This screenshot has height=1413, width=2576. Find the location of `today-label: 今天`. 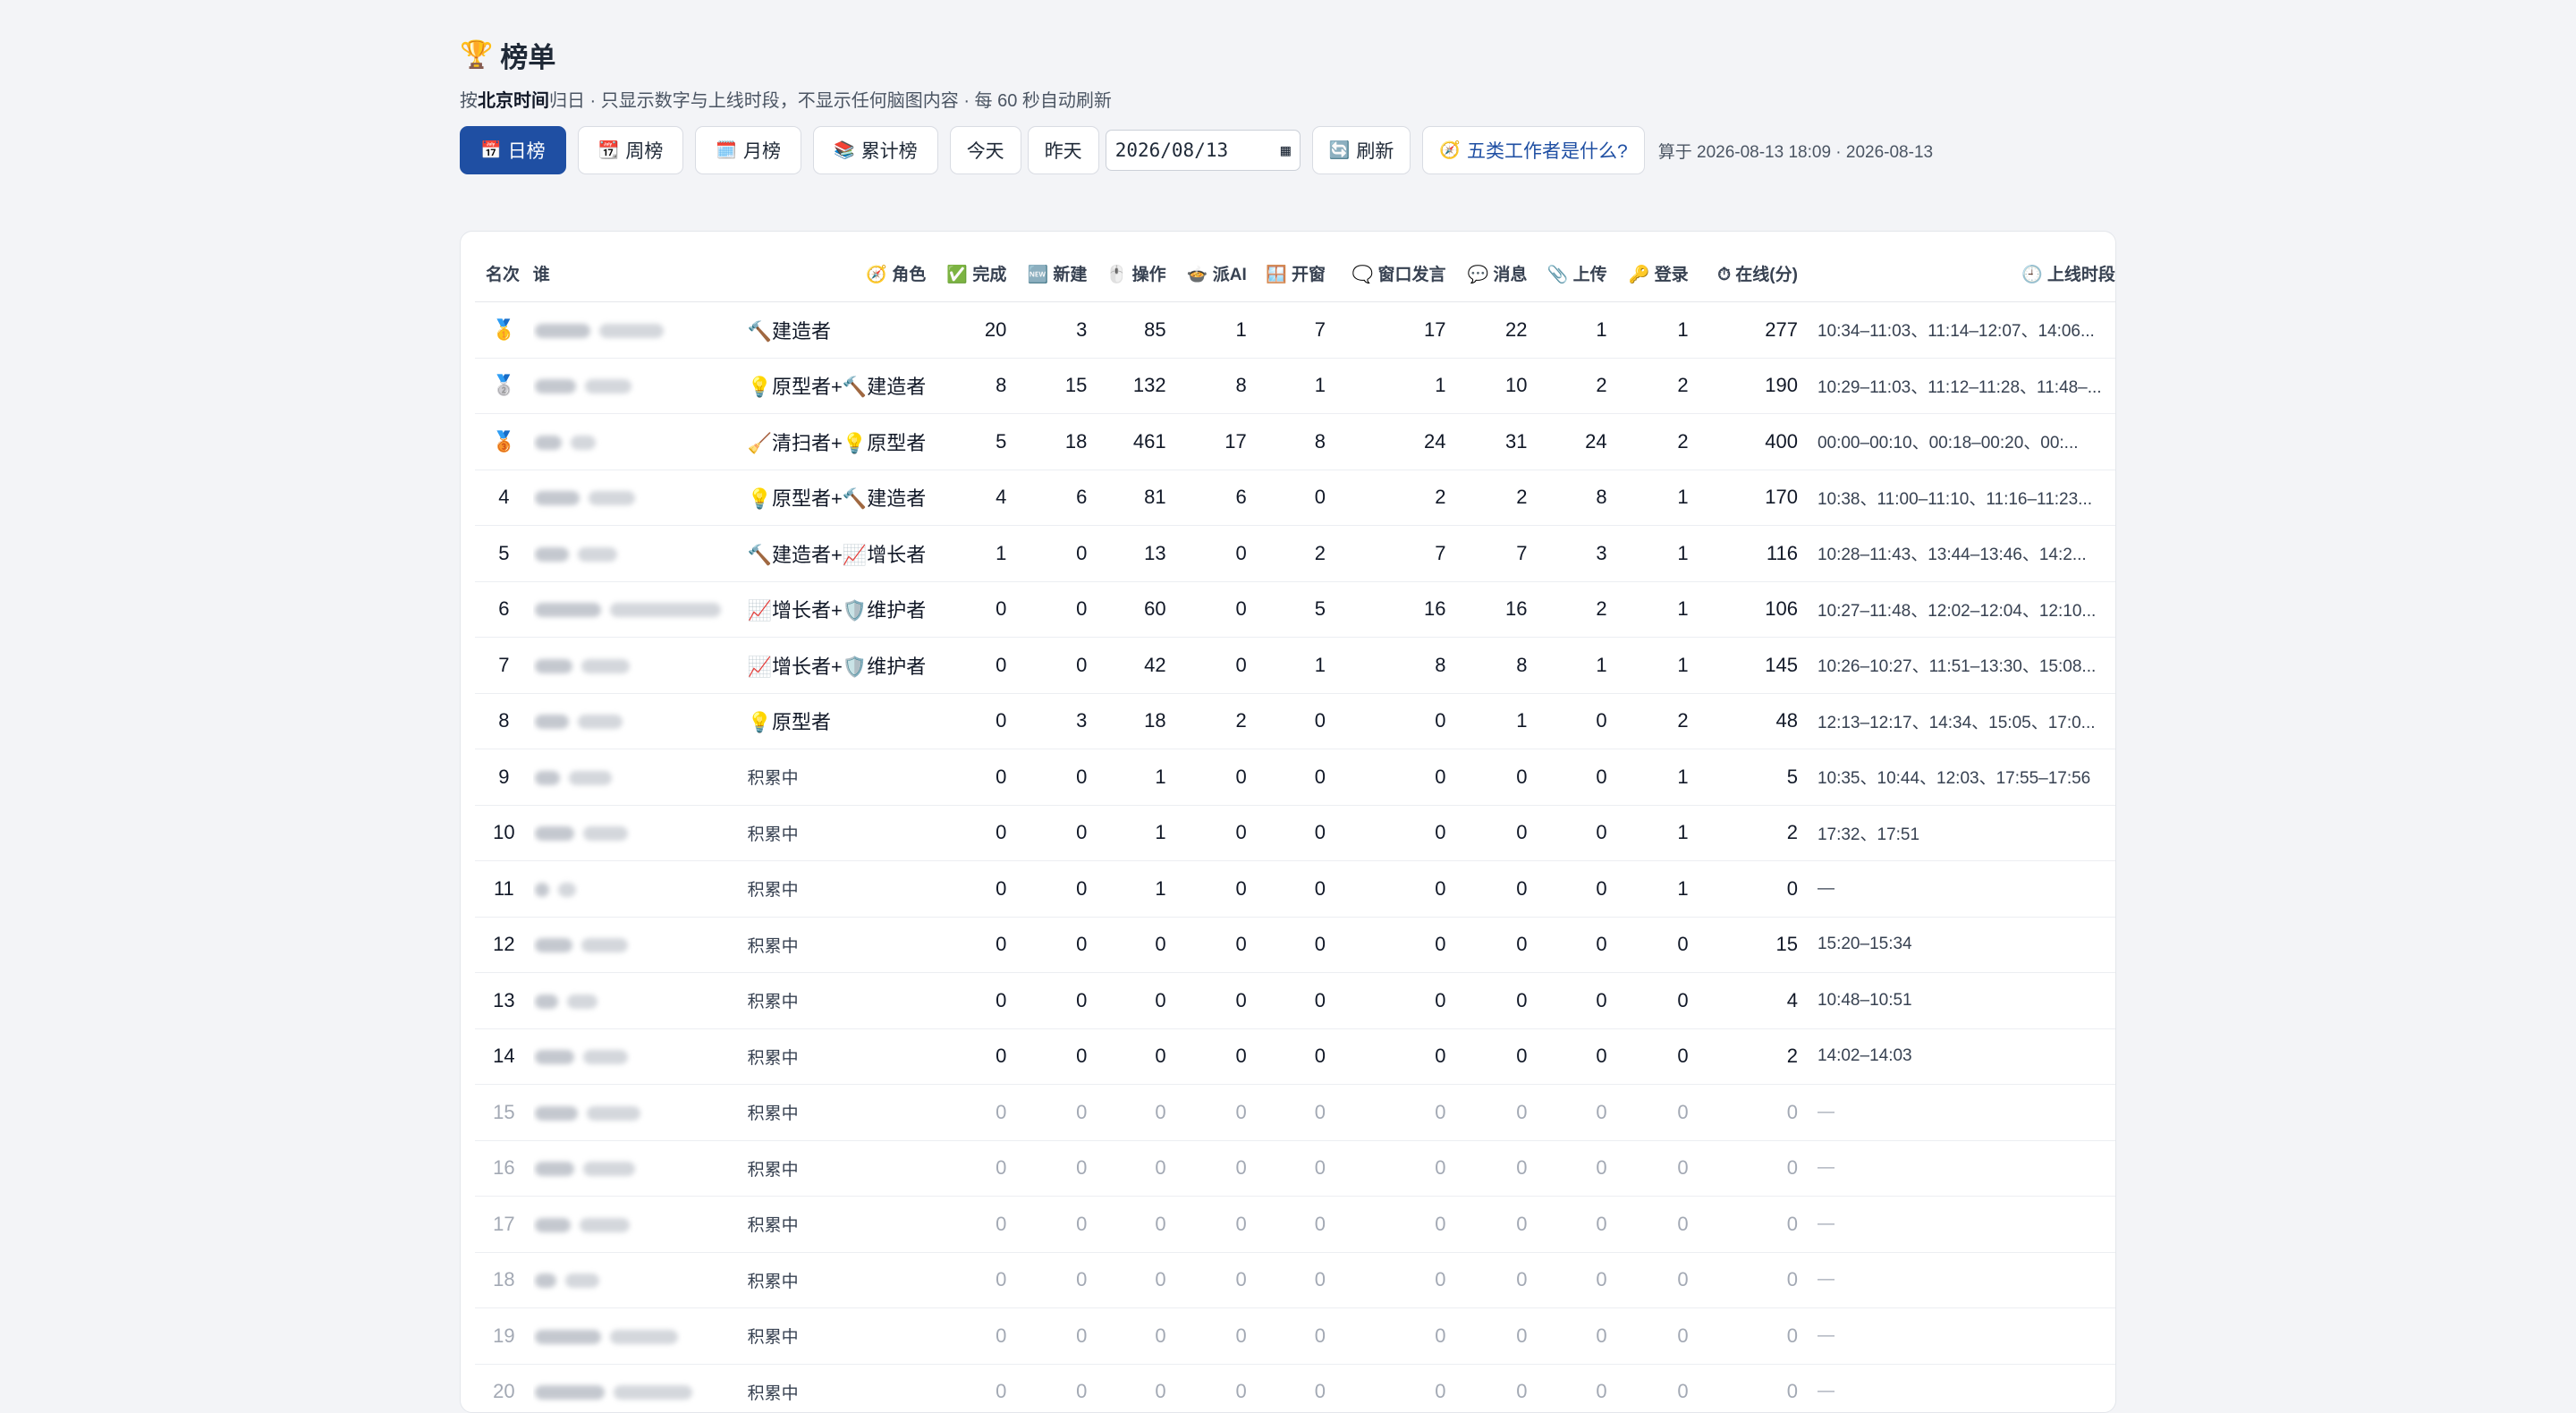

today-label: 今天 is located at coordinates (985, 150).